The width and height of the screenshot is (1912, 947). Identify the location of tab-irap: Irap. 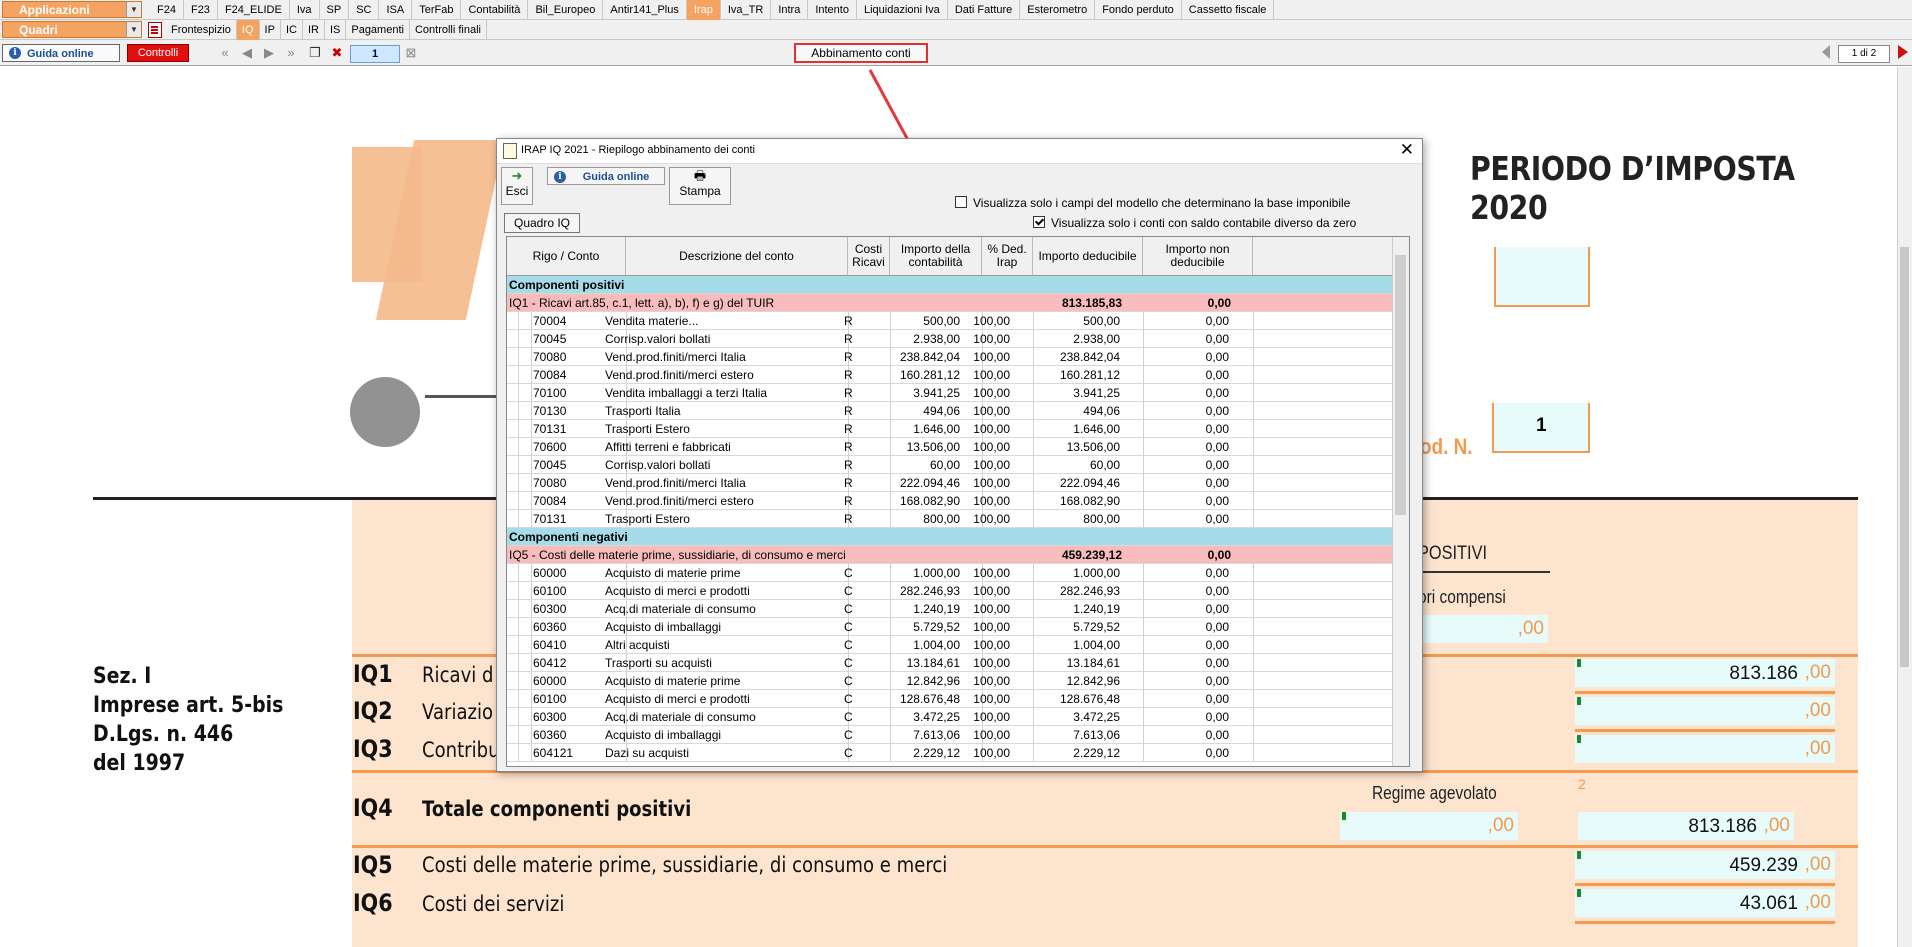
(703, 10).